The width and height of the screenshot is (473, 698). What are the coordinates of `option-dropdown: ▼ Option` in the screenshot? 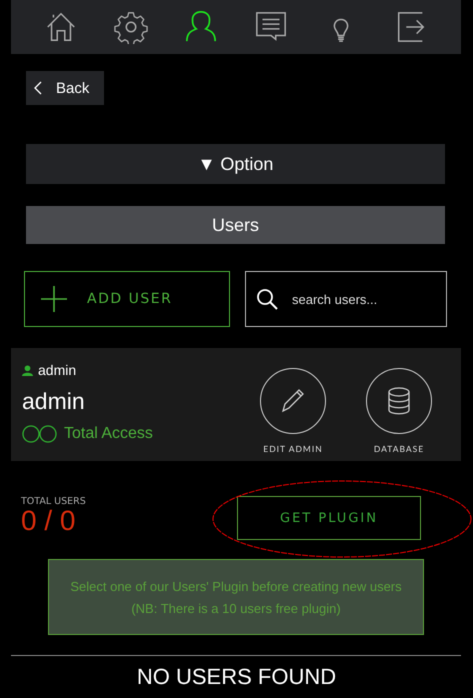 It's located at (235, 164).